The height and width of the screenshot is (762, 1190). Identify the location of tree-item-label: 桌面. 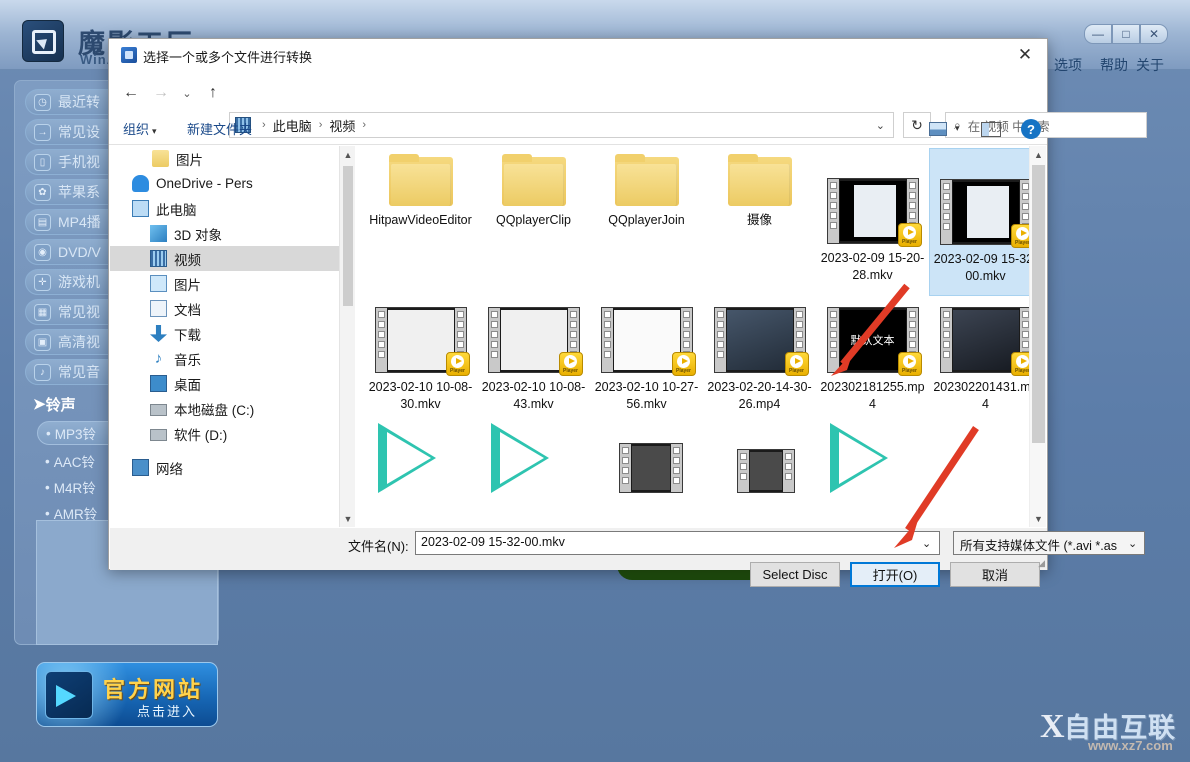
(187, 385).